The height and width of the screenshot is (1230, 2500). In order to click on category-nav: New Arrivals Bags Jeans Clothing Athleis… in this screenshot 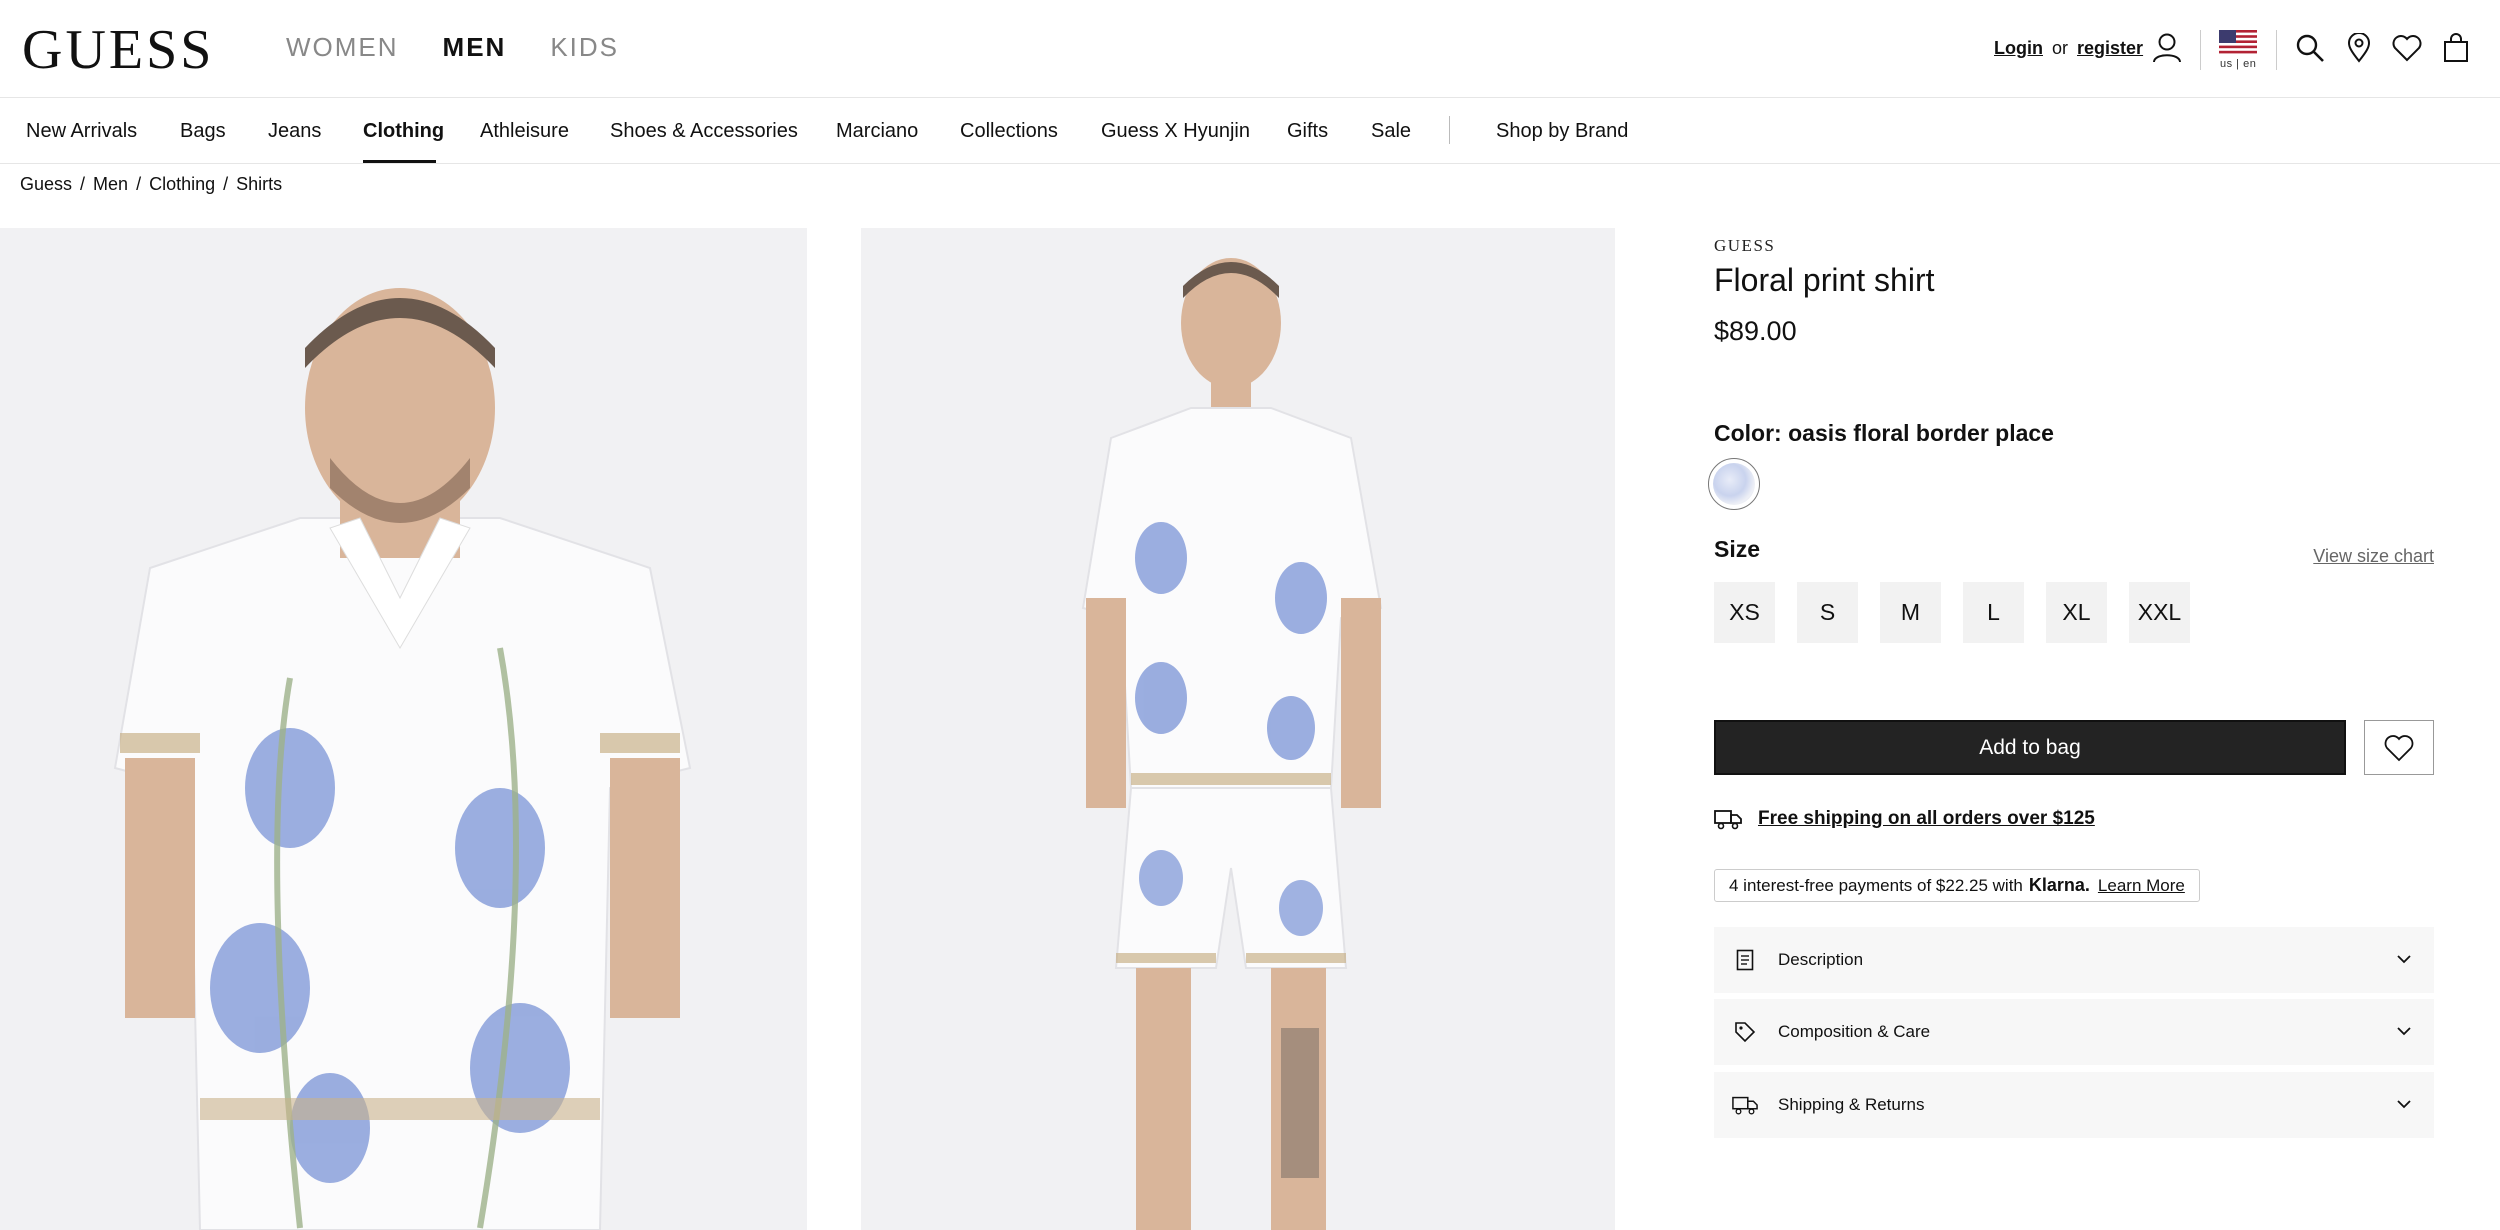, I will do `click(1250, 131)`.